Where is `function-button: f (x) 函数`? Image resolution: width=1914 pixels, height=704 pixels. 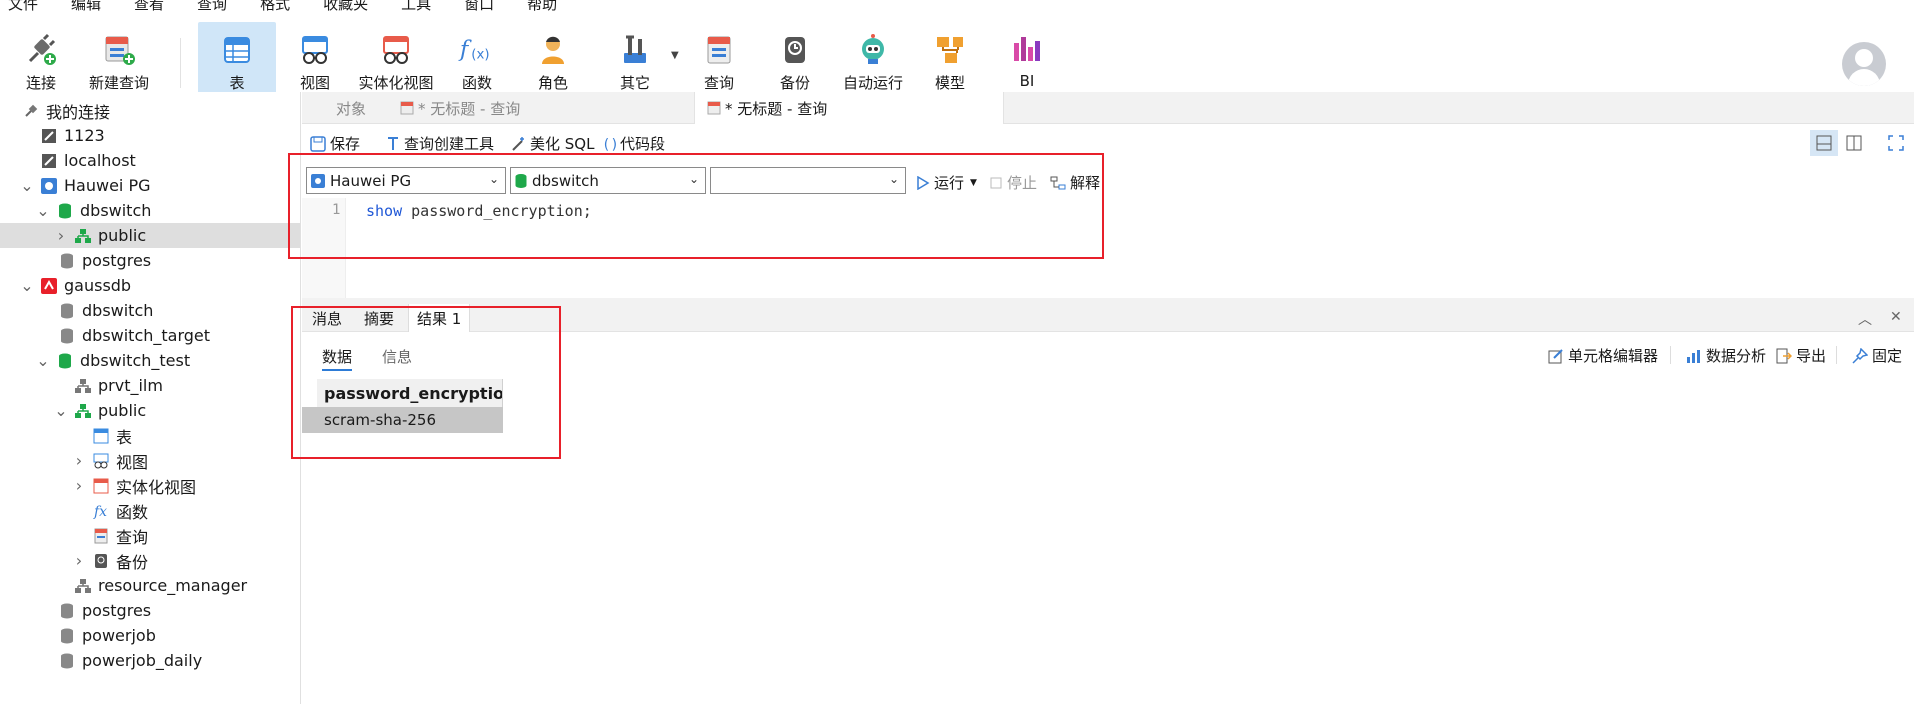 function-button: f (x) 函数 is located at coordinates (477, 58).